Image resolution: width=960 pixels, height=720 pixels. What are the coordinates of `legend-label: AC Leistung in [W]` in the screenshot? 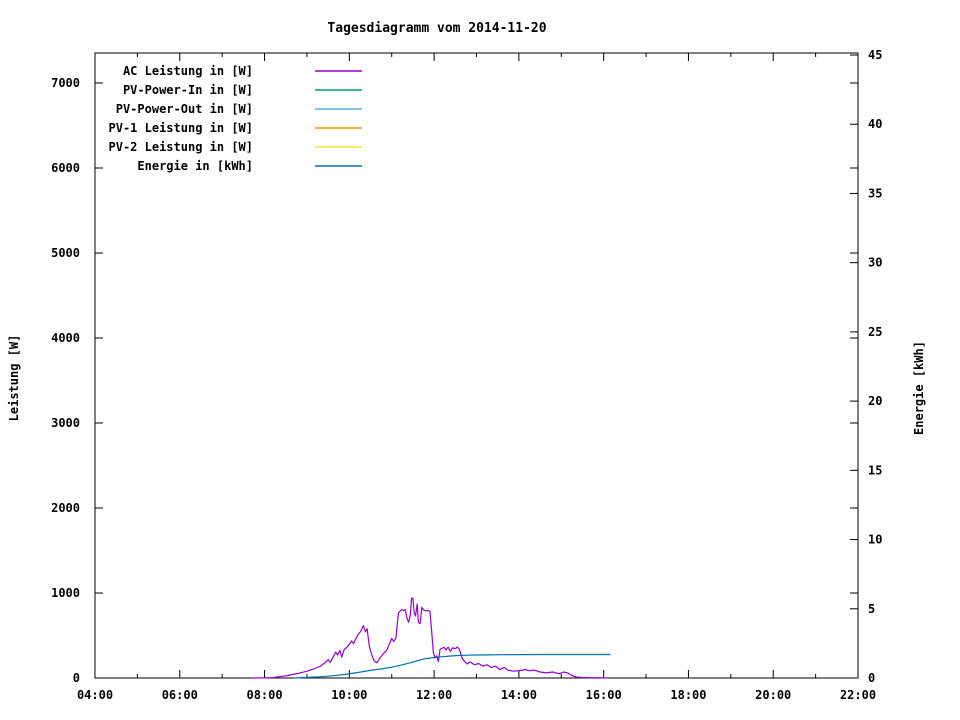 It's located at (188, 71).